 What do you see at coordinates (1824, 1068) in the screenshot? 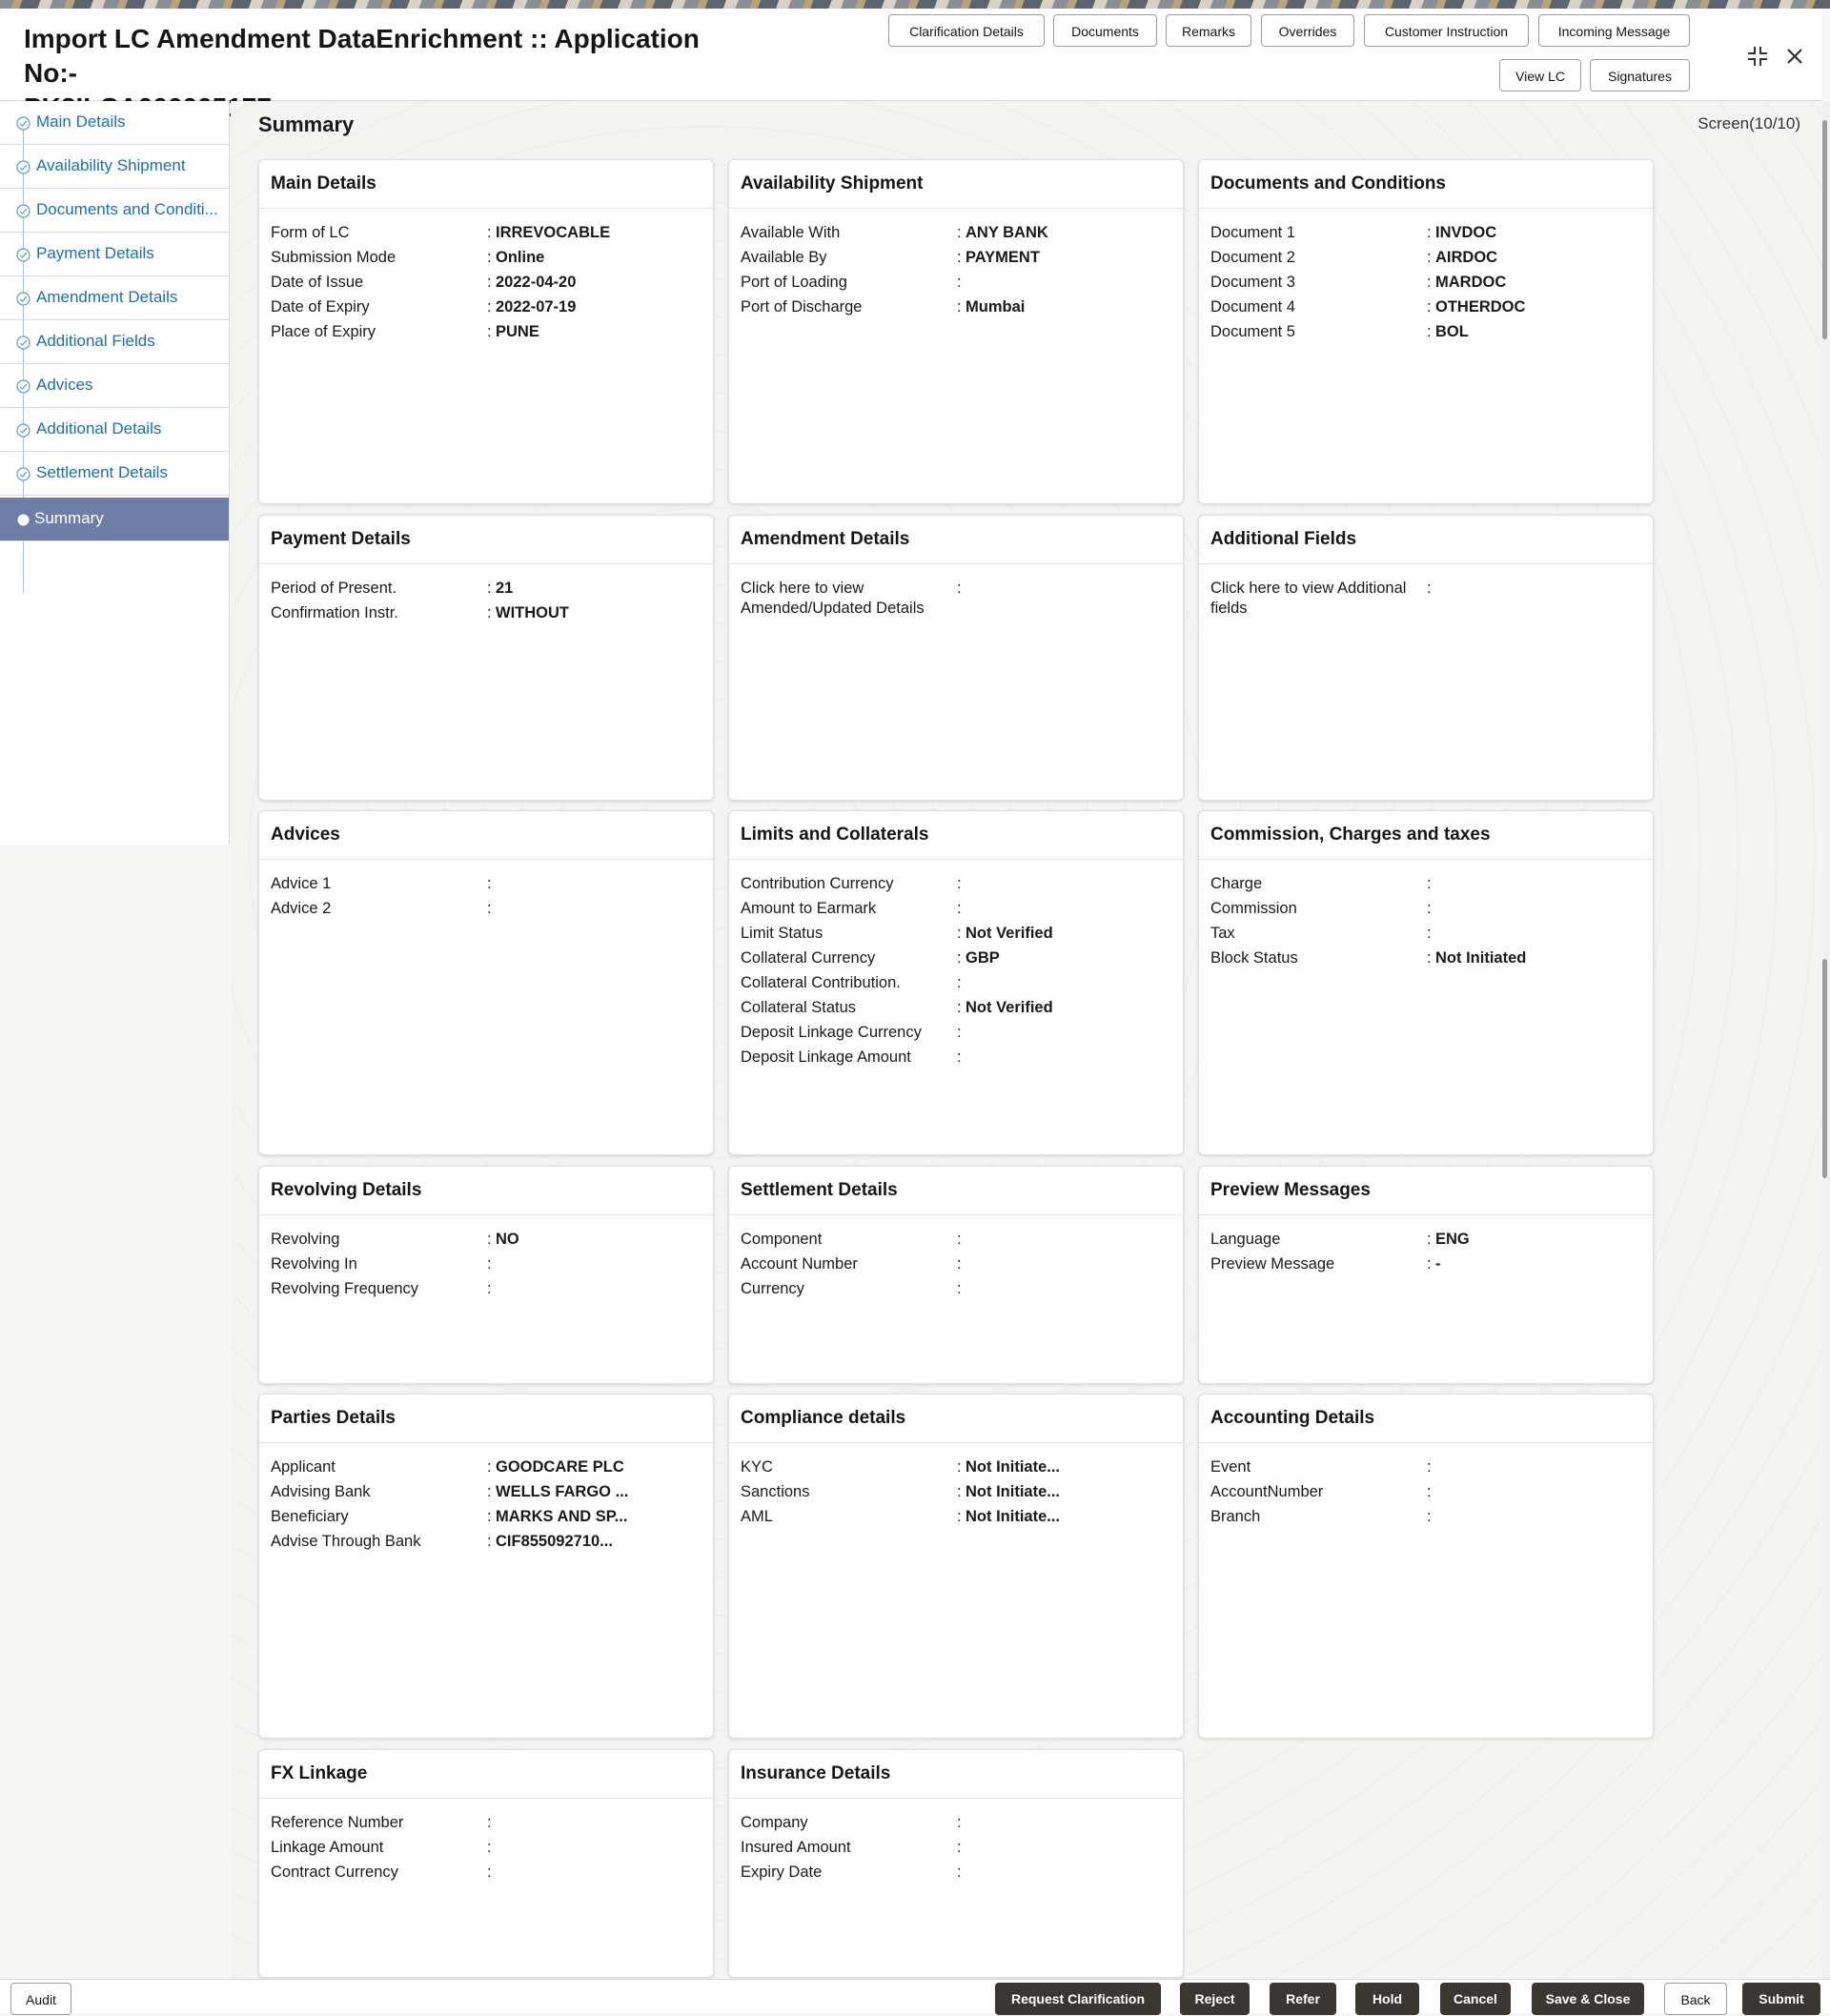
I see `scrollbar-thumb-secondary` at bounding box center [1824, 1068].